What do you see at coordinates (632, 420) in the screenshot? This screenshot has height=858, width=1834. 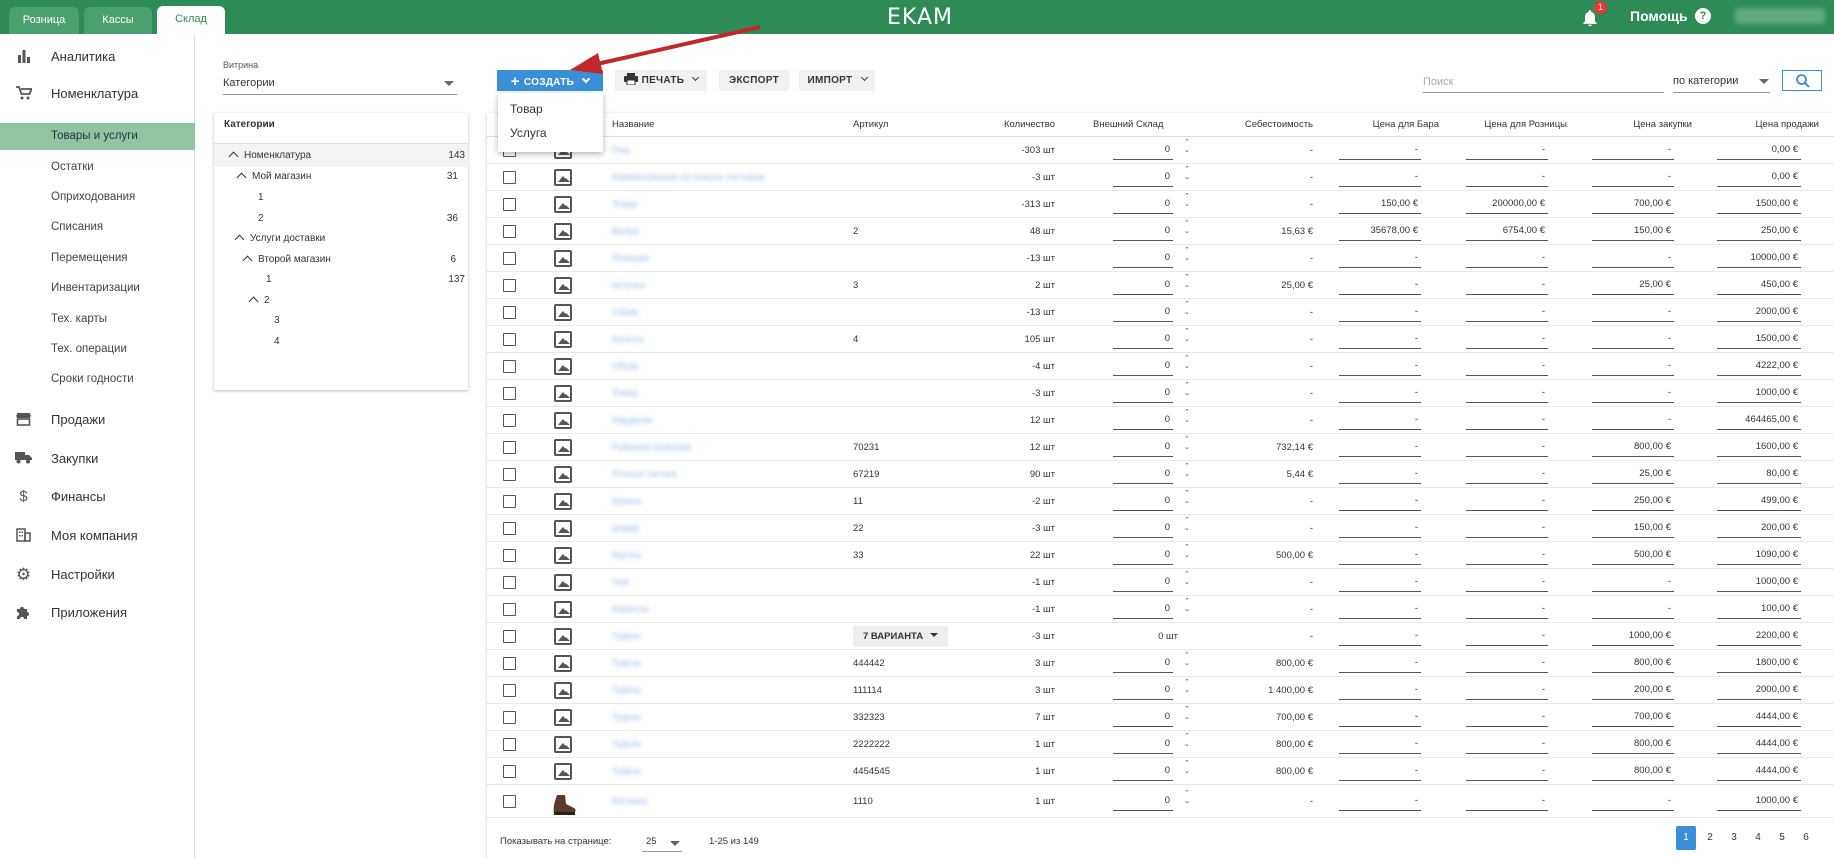 I see `product-name-link: Кардиган` at bounding box center [632, 420].